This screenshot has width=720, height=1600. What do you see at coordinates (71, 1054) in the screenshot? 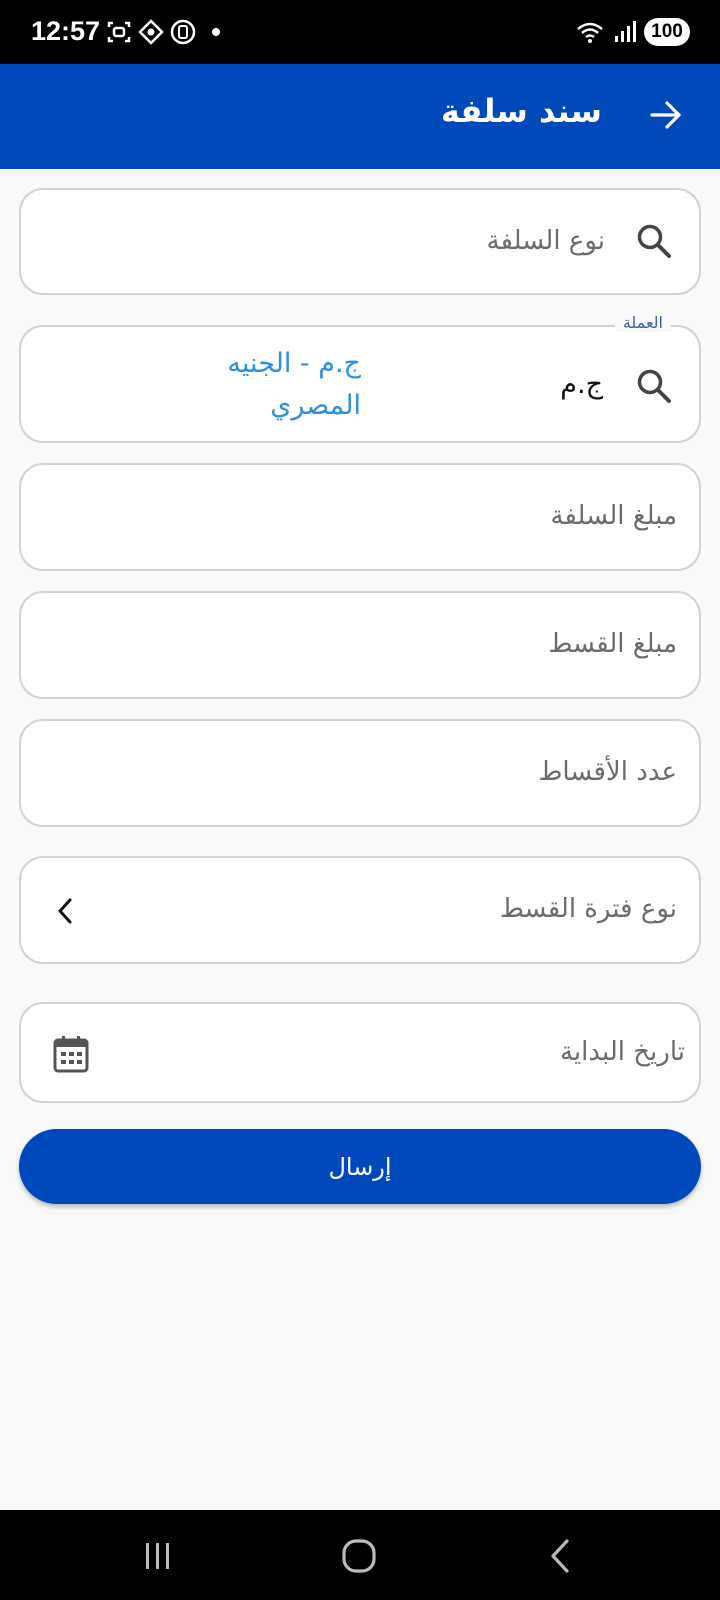
I see `calendar-icon` at bounding box center [71, 1054].